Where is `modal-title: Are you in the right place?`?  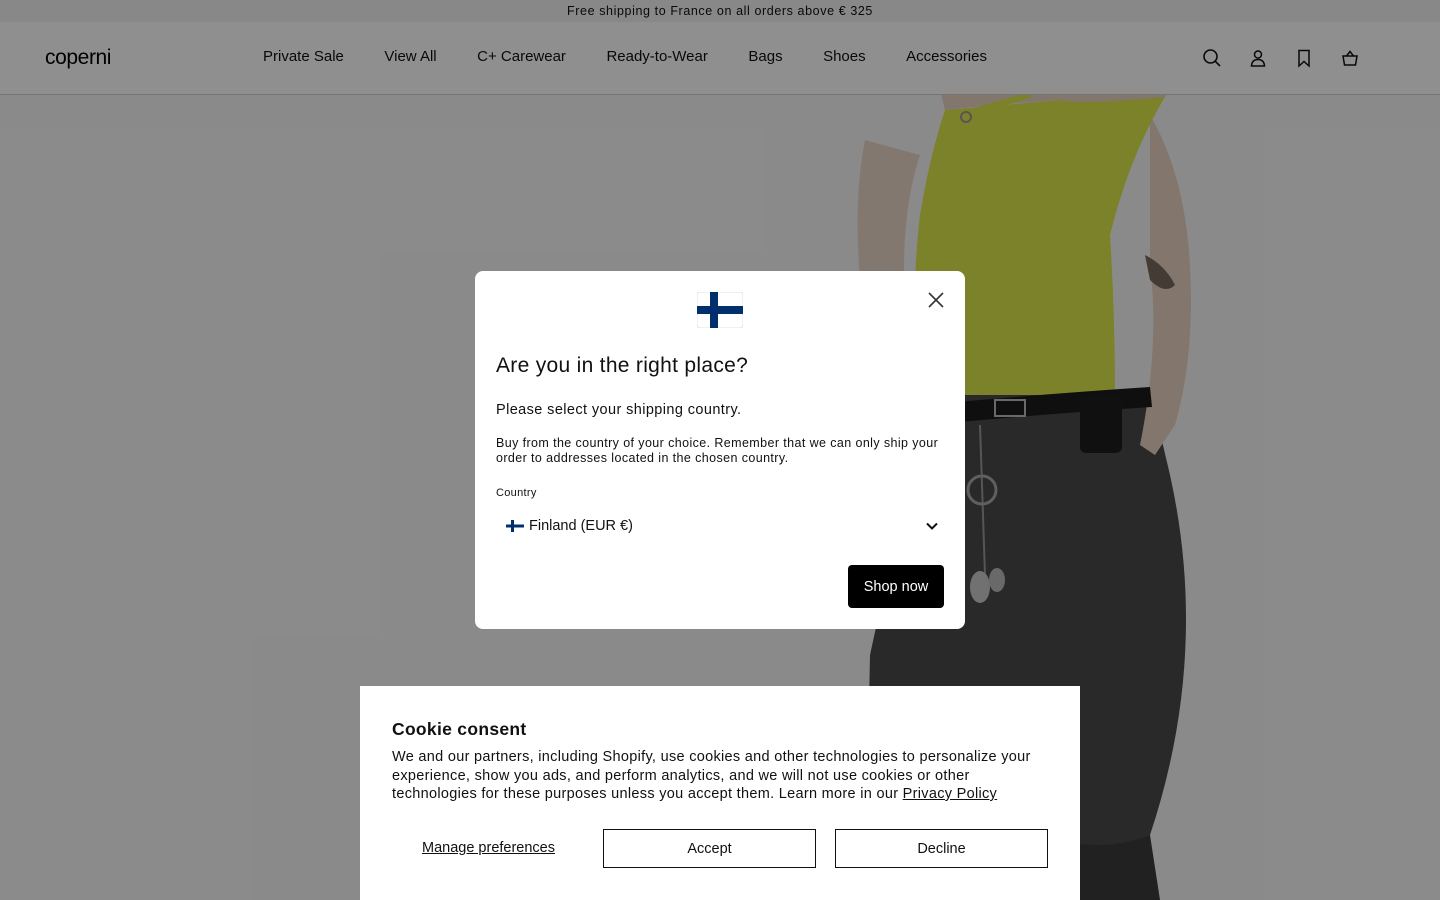 modal-title: Are you in the right place? is located at coordinates (622, 365).